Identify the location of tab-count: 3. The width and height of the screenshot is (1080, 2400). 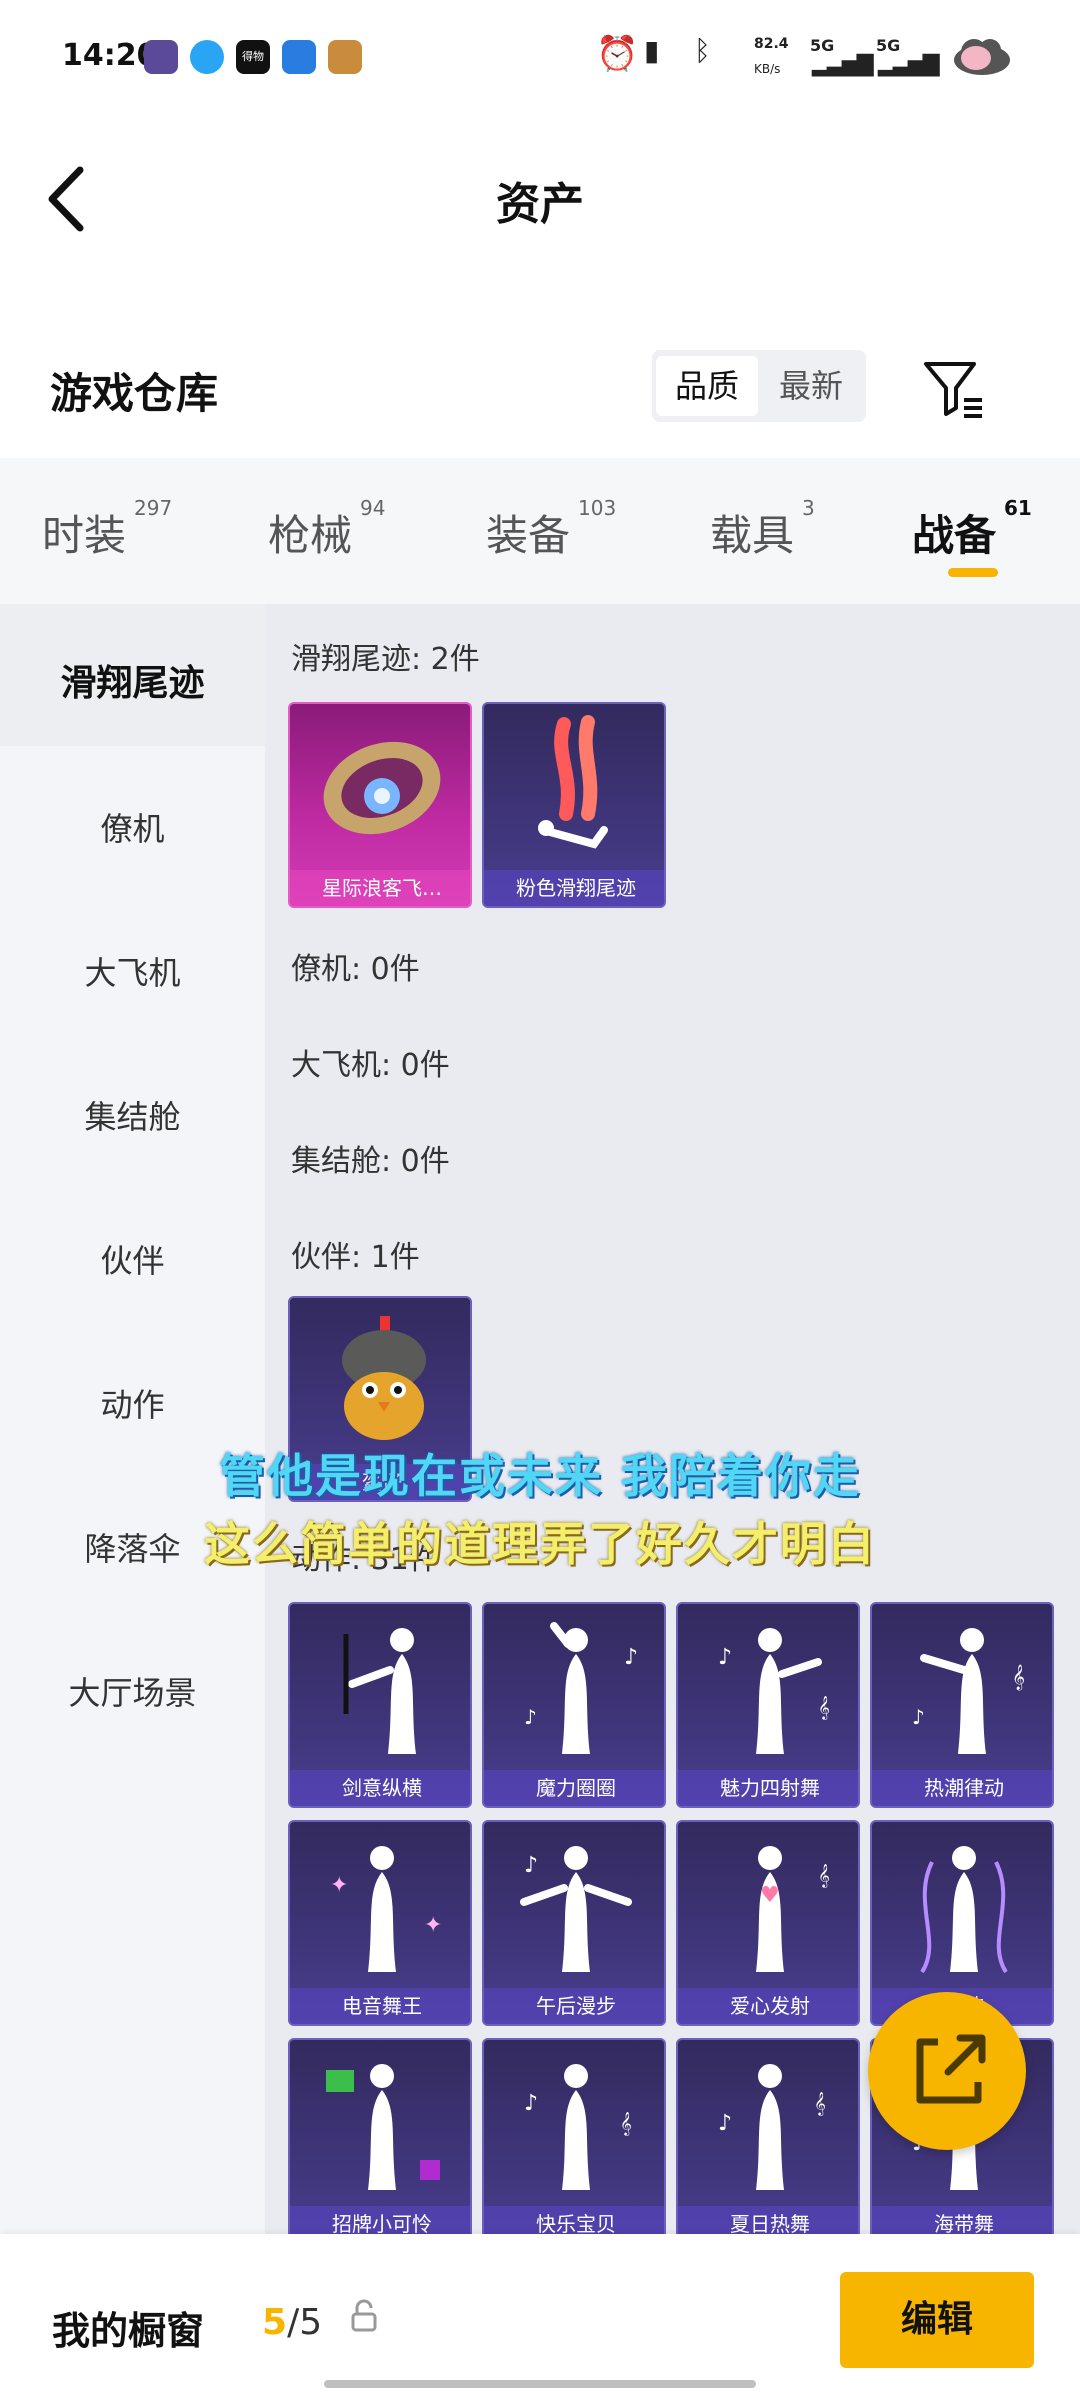
(808, 508).